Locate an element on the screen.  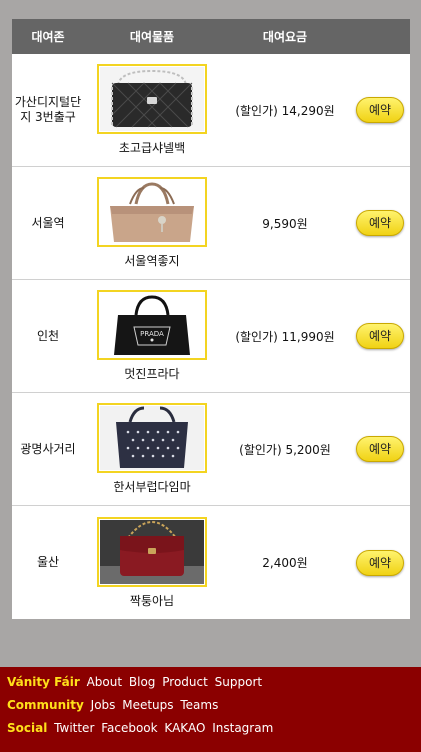
footer-link-meetups: Meetups is located at coordinates (147, 705).